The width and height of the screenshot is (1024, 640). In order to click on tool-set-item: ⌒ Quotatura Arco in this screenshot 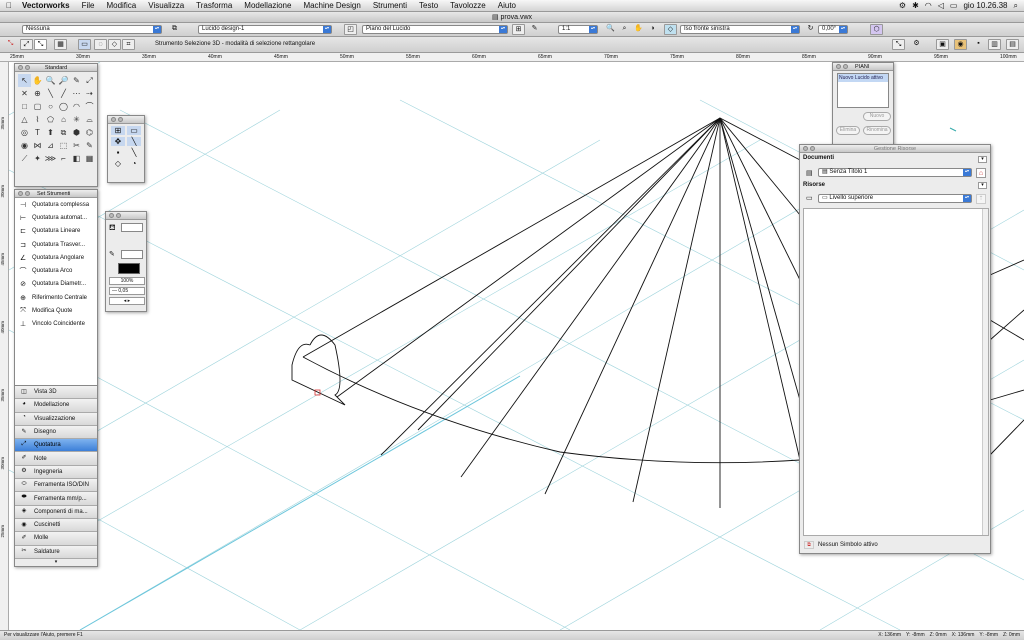, I will do `click(56, 271)`.